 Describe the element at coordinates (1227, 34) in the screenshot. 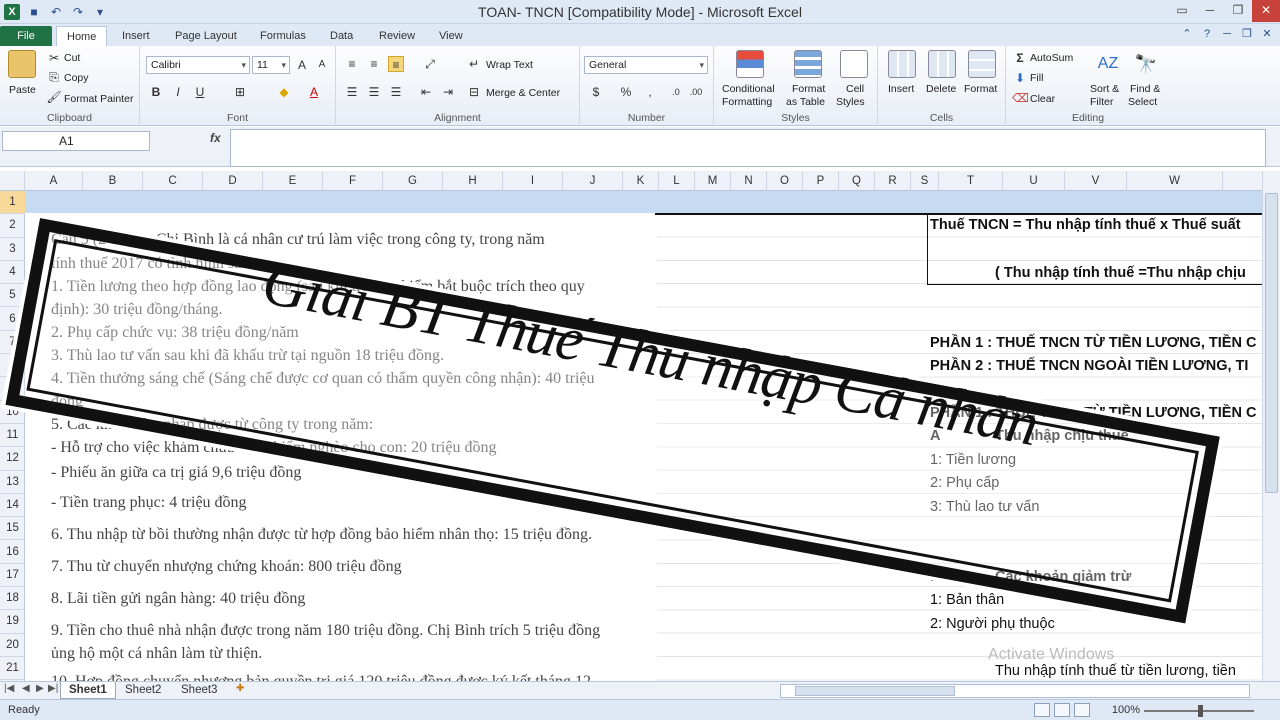

I see `workbook-minimize-icon: ─` at that location.